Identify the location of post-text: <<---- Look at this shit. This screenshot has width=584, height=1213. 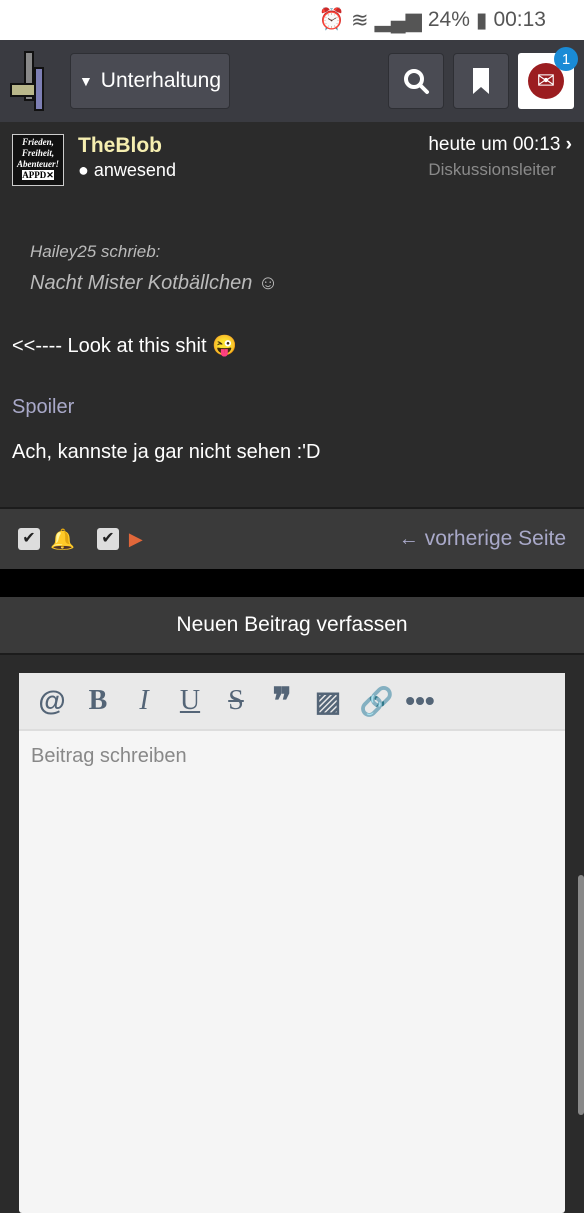
(109, 346).